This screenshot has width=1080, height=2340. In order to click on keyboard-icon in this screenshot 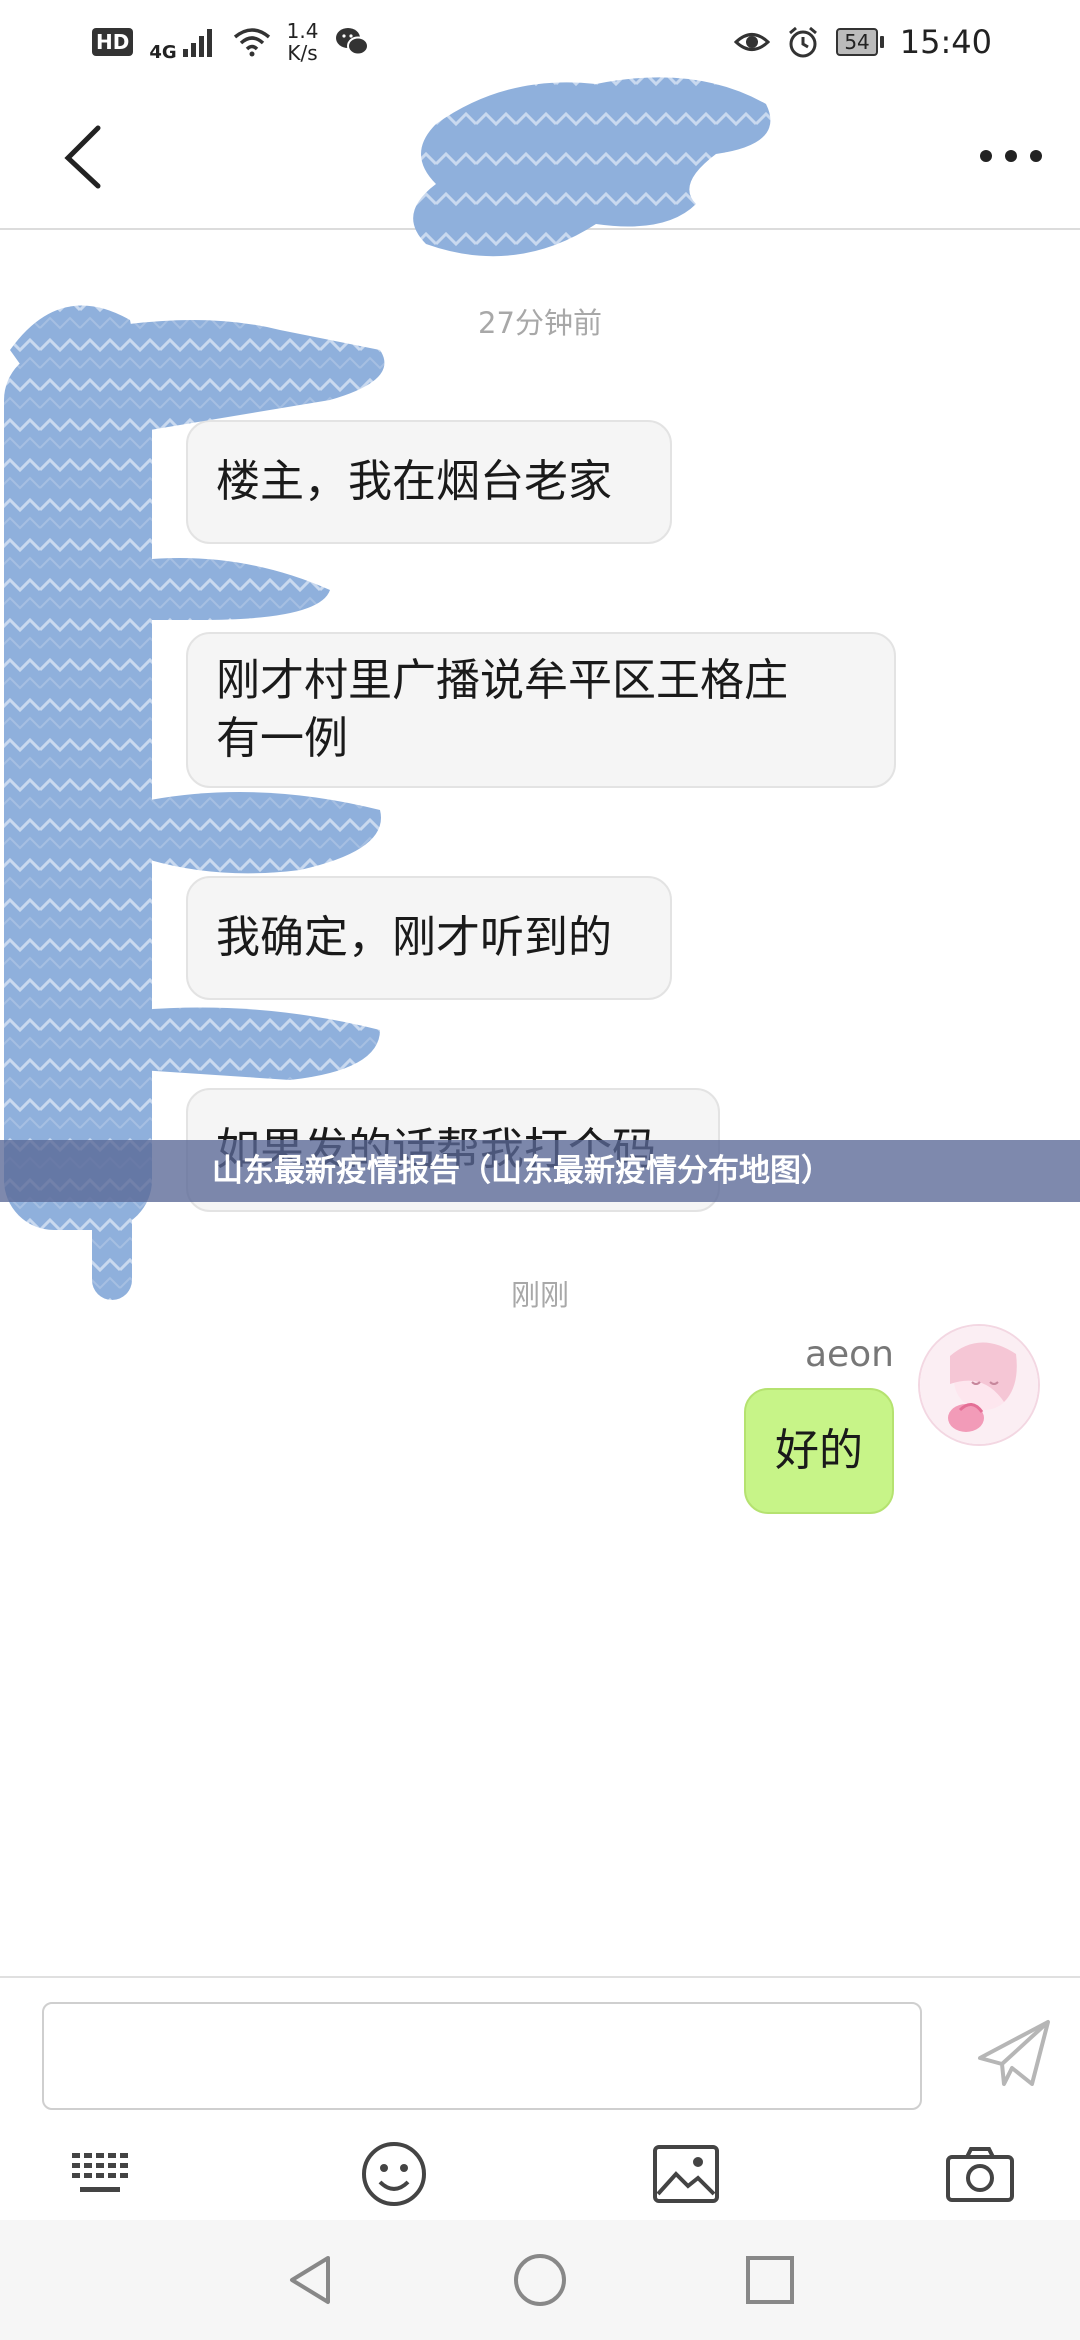, I will do `click(100, 2172)`.